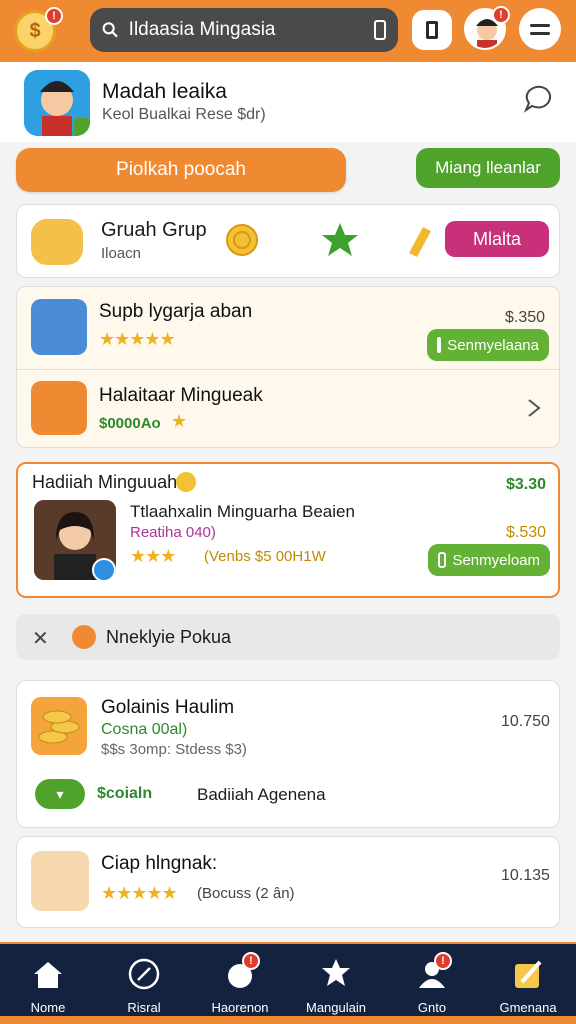 This screenshot has width=576, height=1024. I want to click on reward-note: (Bocuss (2 ân), so click(246, 893).